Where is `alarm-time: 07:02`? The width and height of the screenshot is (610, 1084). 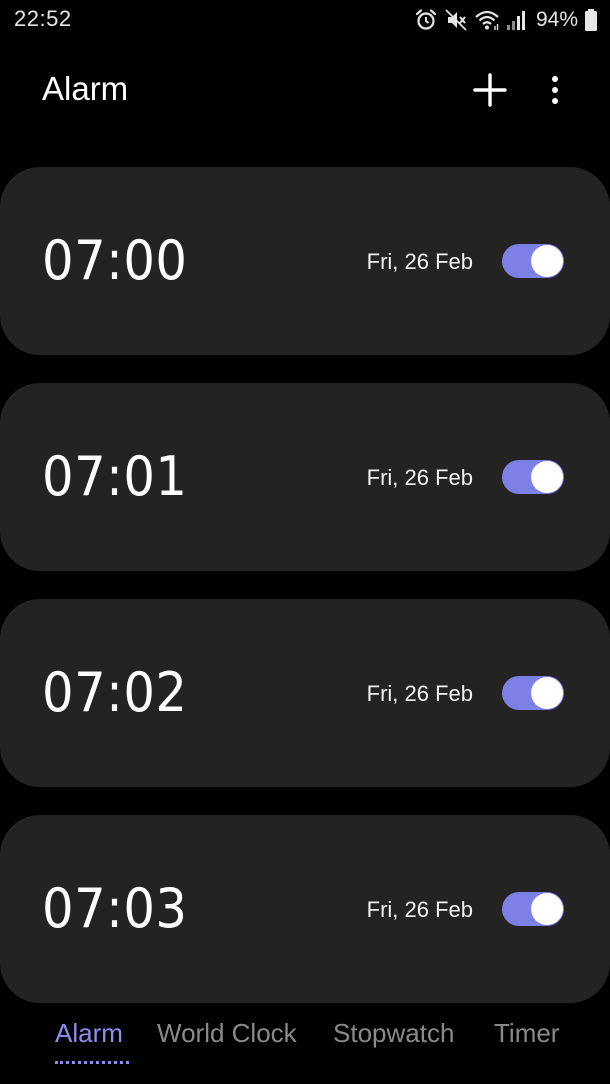
alarm-time: 07:02 is located at coordinates (115, 692).